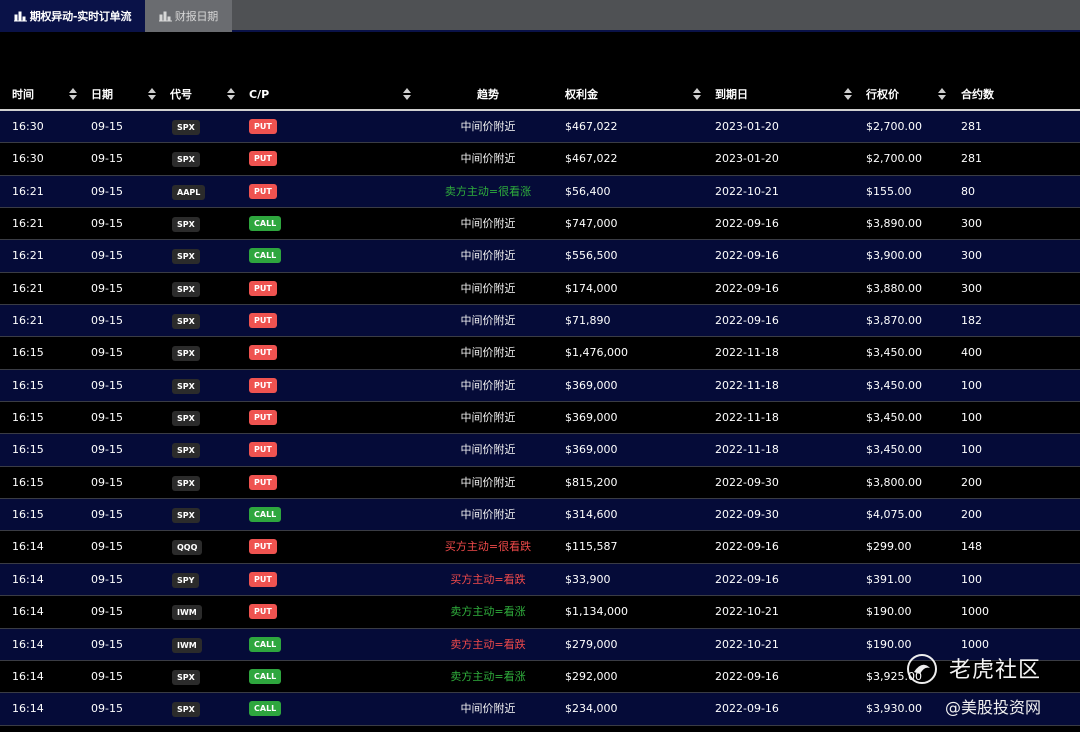 Image resolution: width=1080 pixels, height=732 pixels. Describe the element at coordinates (747, 450) in the screenshot. I see `cell-expiry: 2022-11-18` at that location.